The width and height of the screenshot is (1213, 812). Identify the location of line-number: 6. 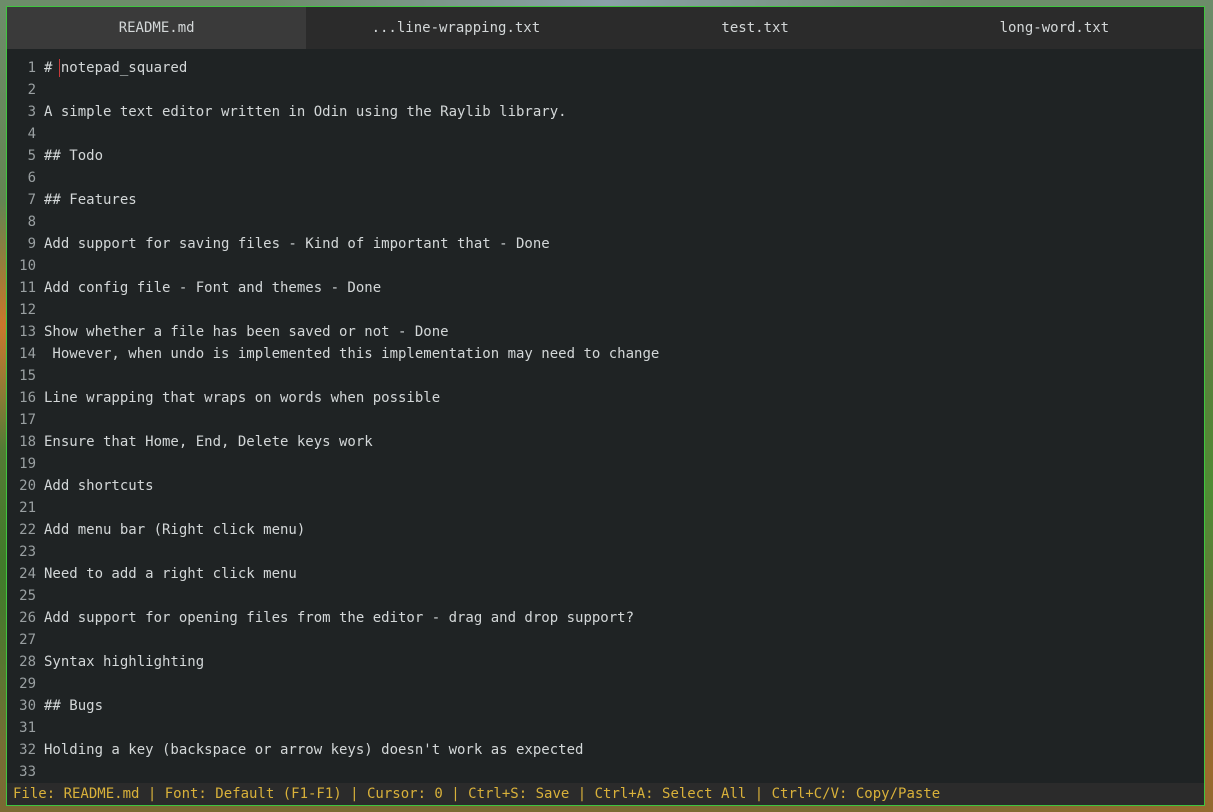
(31, 178).